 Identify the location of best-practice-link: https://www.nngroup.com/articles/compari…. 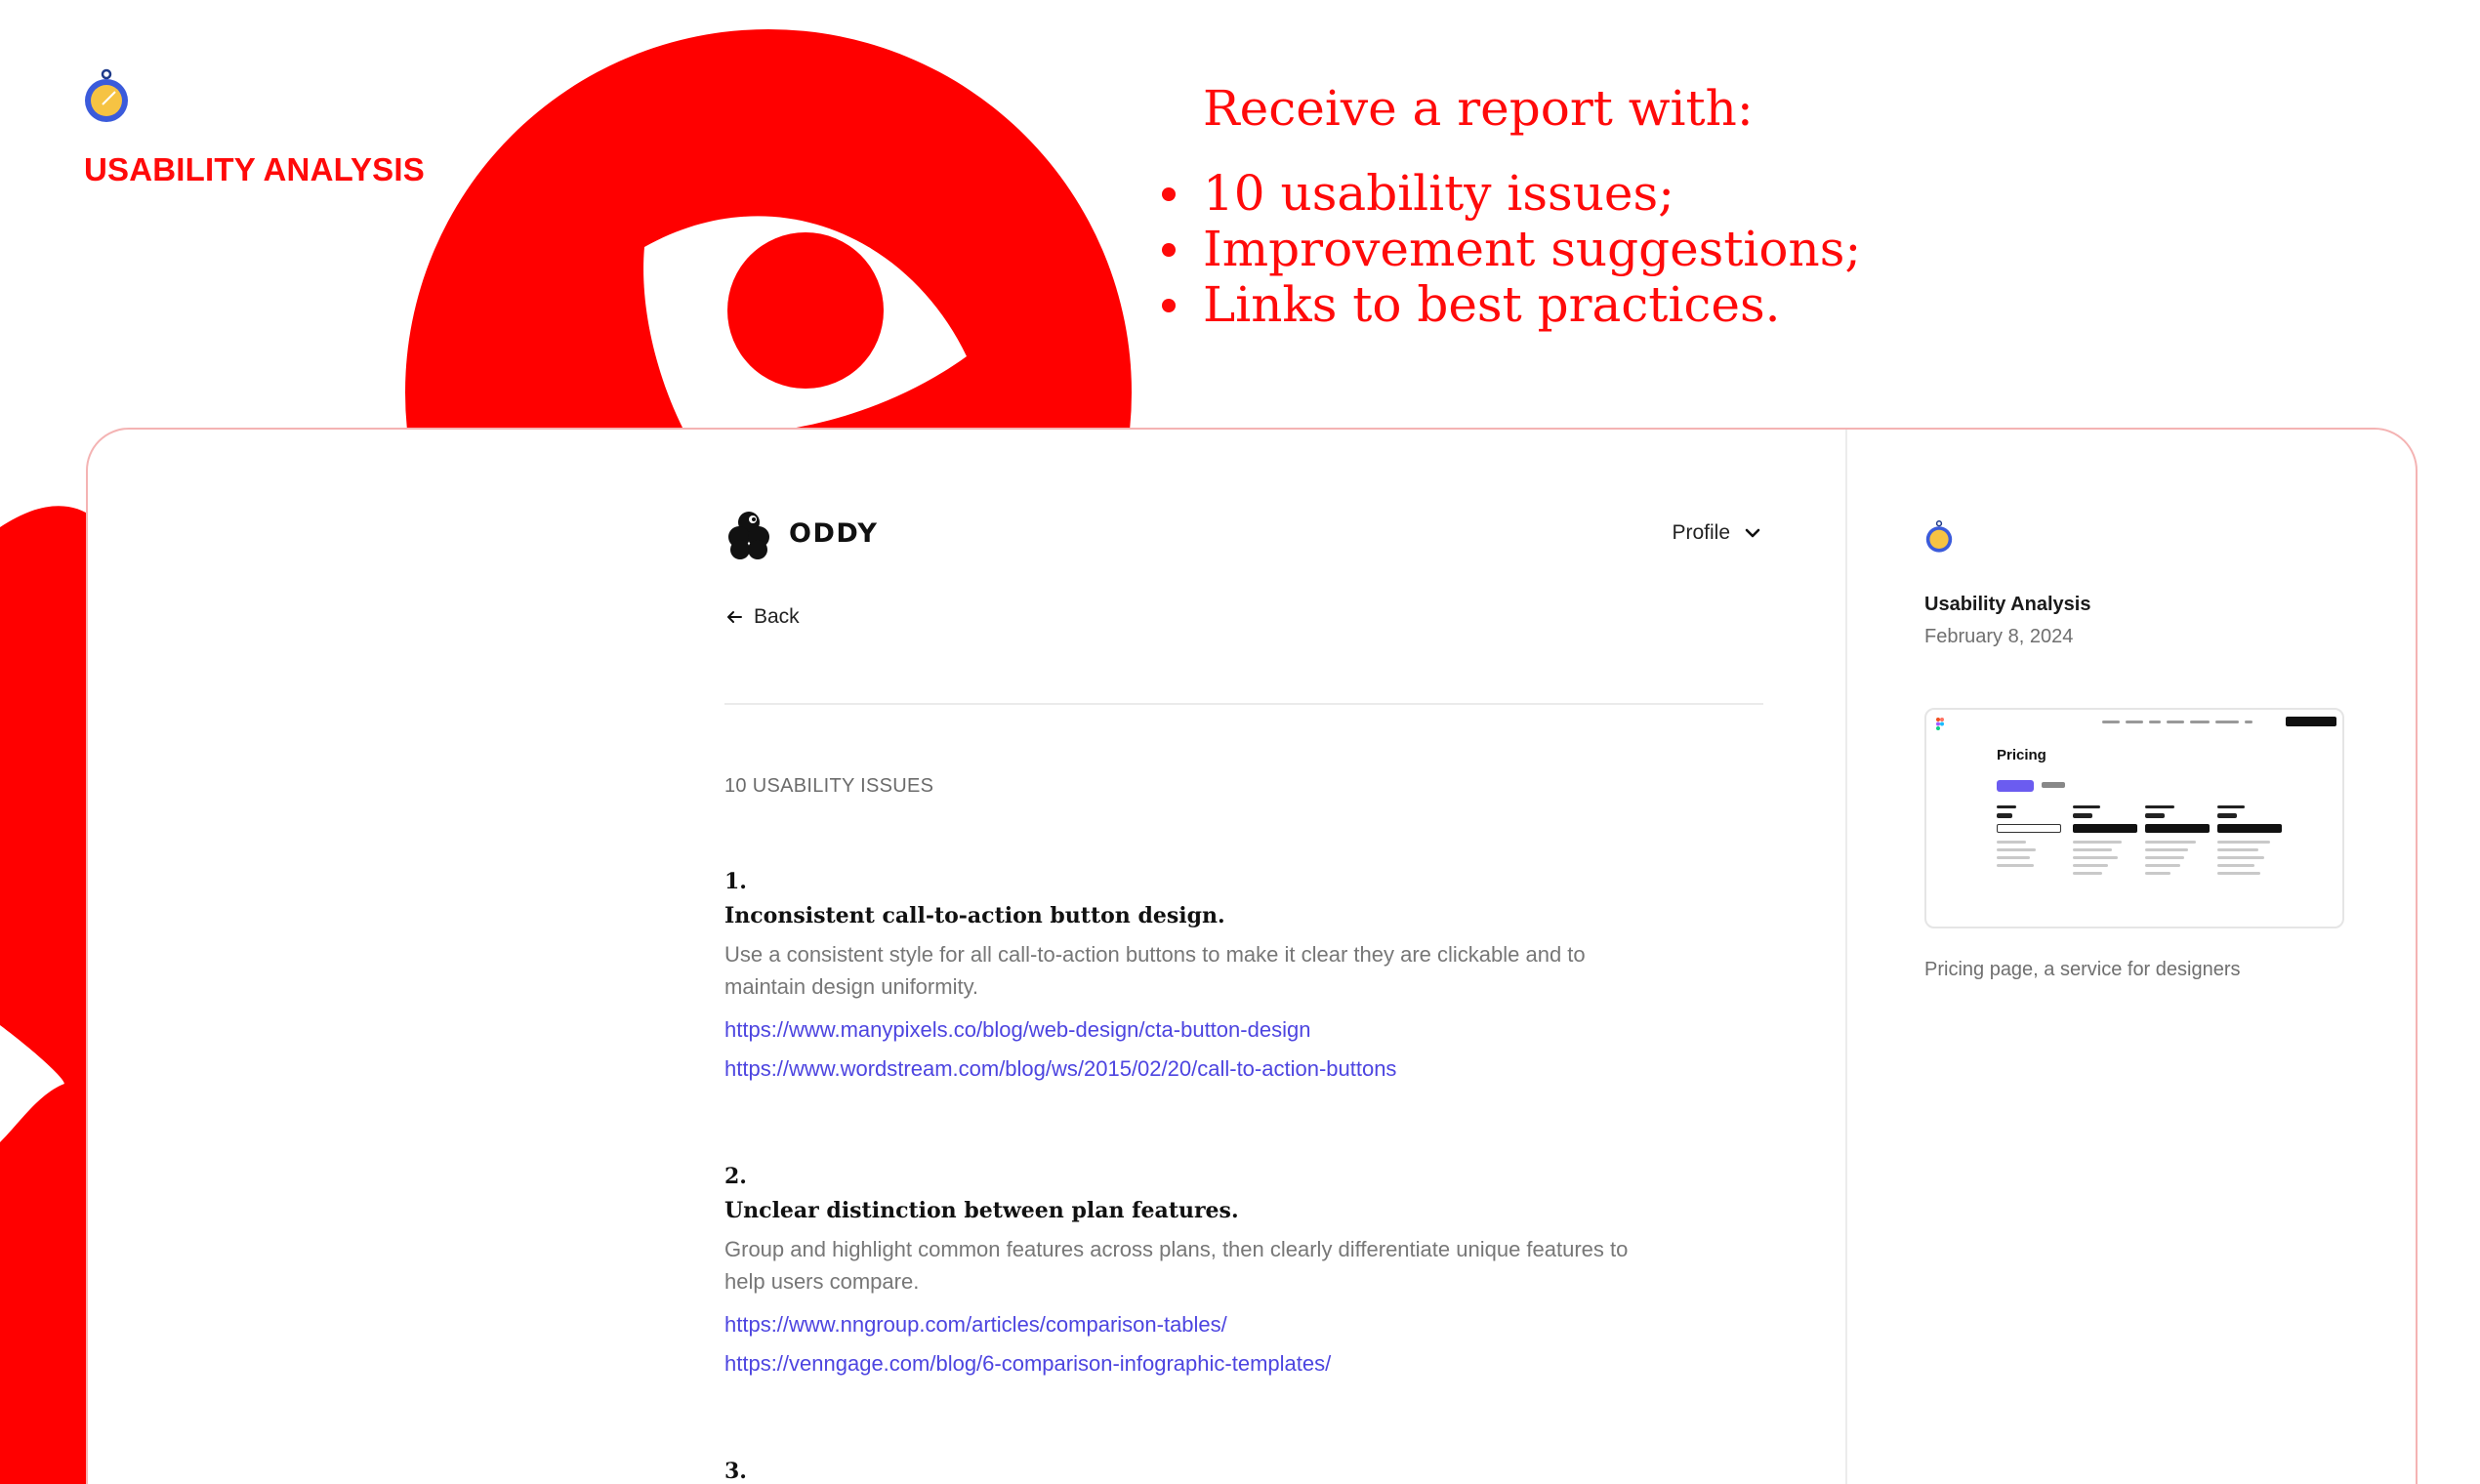
(1243, 1325).